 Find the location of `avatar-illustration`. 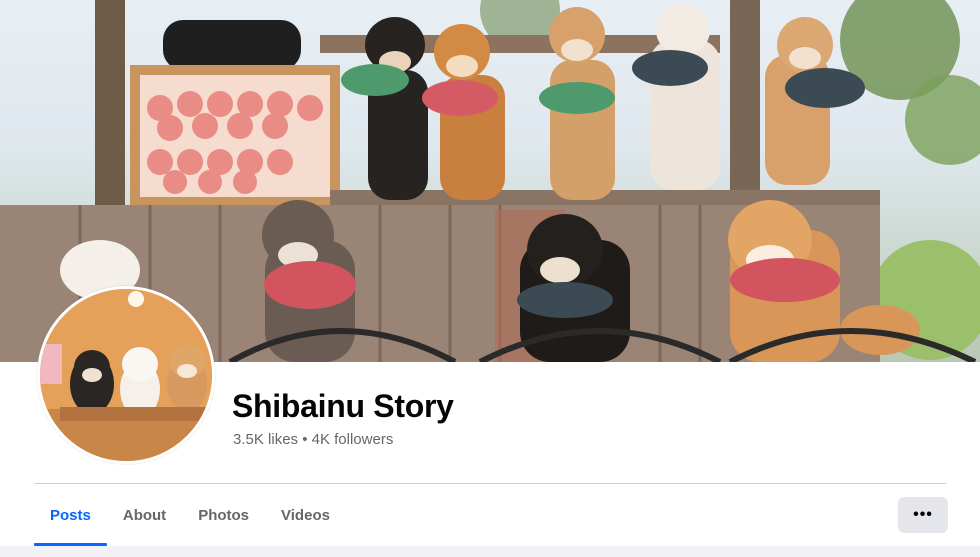

avatar-illustration is located at coordinates (126, 375).